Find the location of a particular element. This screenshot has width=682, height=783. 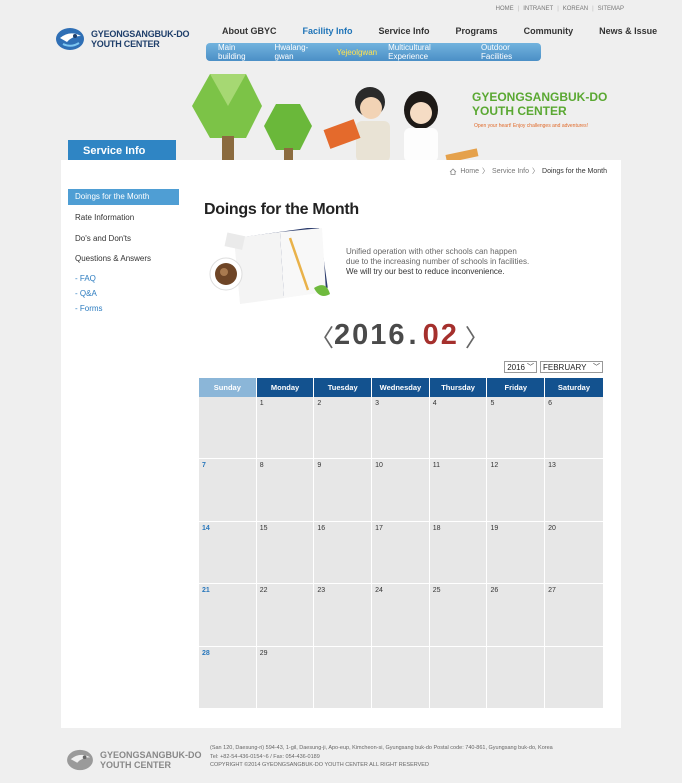

utility-links: HOME | INTRANET | KOREAN | SITEMAP is located at coordinates (560, 9).